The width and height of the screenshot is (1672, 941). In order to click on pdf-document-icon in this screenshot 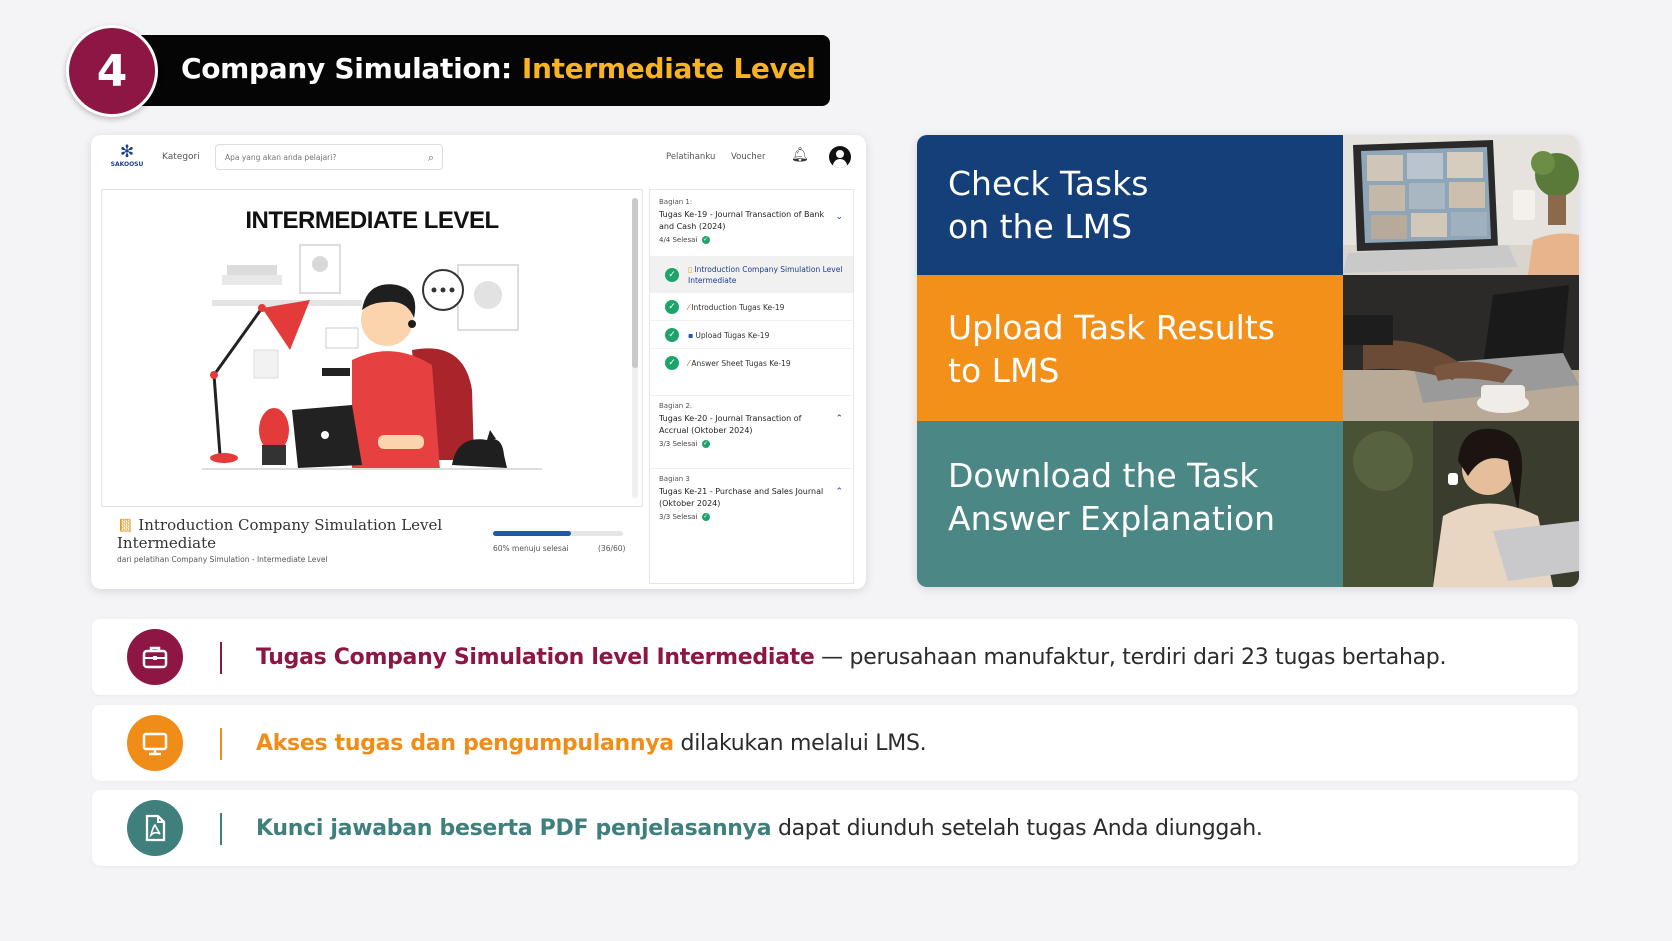, I will do `click(155, 828)`.